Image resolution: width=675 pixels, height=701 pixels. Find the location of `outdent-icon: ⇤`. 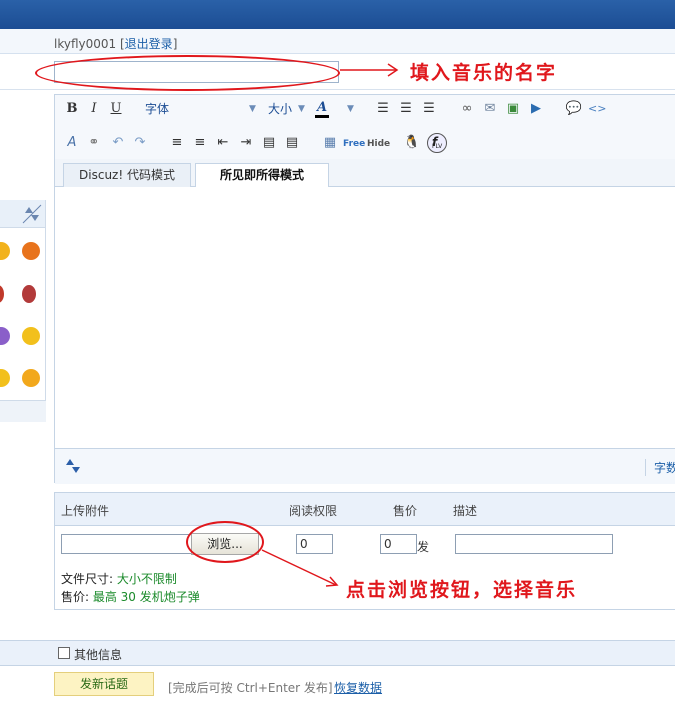

outdent-icon: ⇤ is located at coordinates (223, 143).